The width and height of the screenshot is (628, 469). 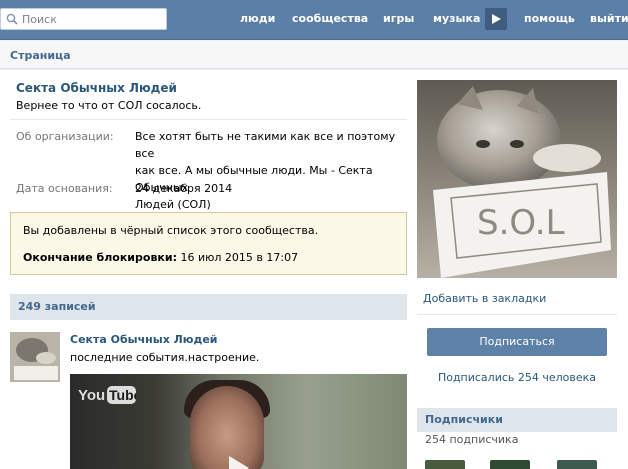 I want to click on subscribers-header: Подписчики, so click(x=517, y=420).